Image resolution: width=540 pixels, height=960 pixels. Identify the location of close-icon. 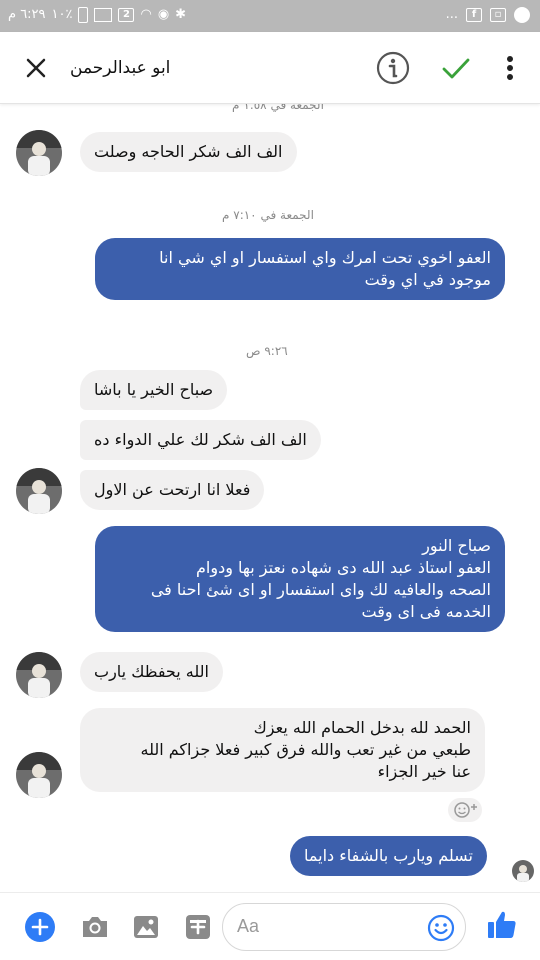
(36, 68).